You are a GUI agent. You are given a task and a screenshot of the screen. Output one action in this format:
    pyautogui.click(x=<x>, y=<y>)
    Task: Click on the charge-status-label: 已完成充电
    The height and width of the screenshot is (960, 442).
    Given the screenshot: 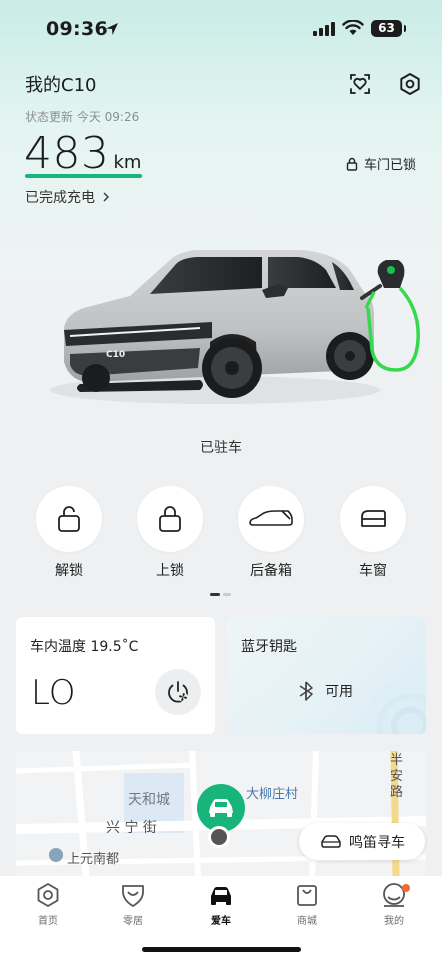 What is the action you would take?
    pyautogui.click(x=60, y=198)
    